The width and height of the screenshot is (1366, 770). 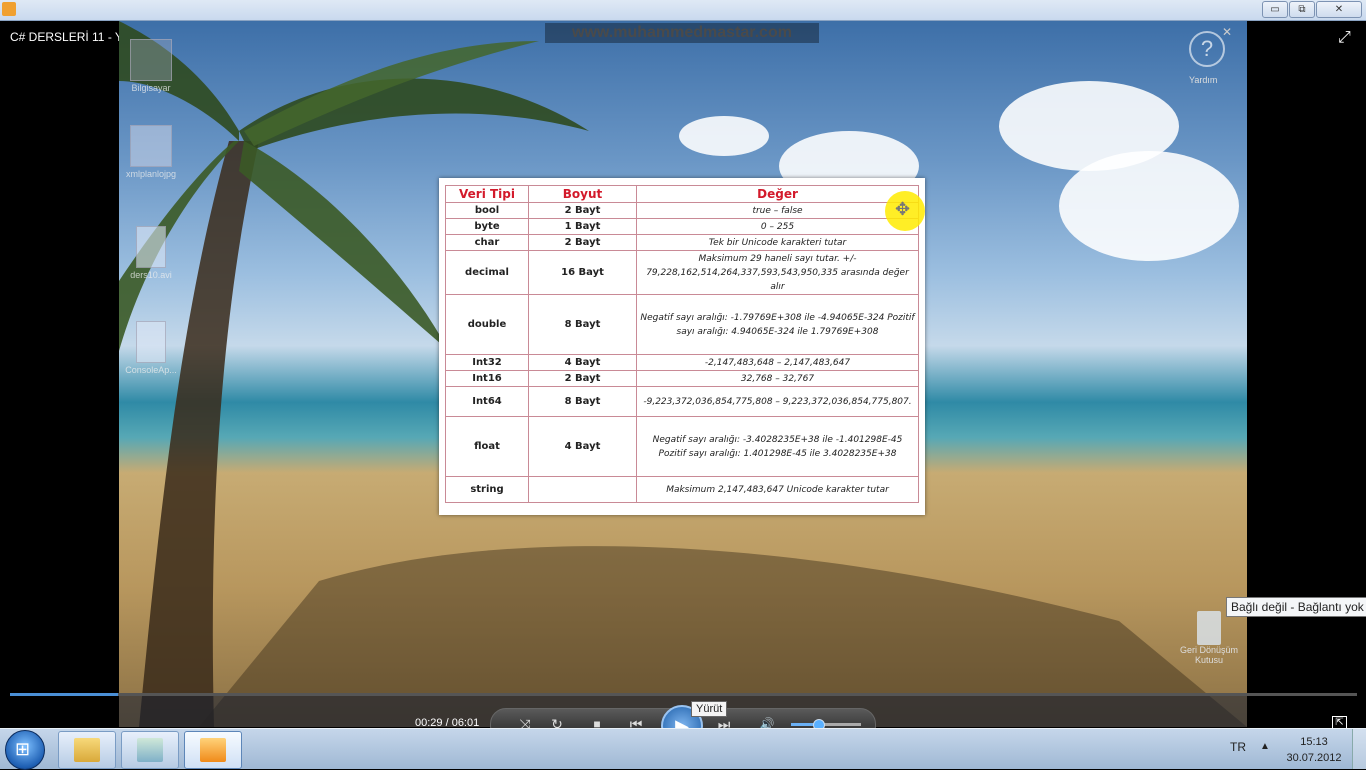 What do you see at coordinates (1203, 80) in the screenshot?
I see `help-label: Yardım` at bounding box center [1203, 80].